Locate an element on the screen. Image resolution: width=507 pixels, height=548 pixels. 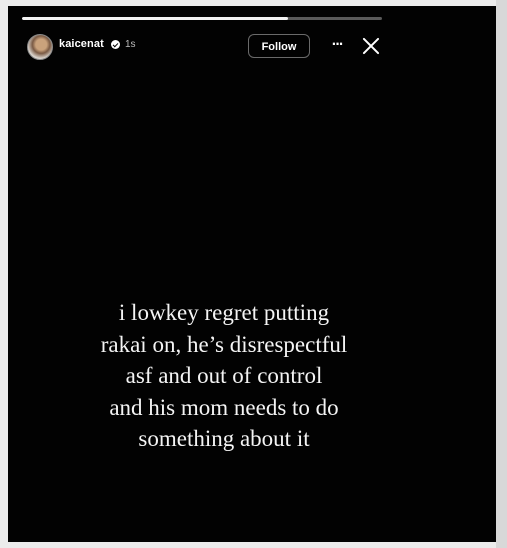
story-header: kaicenat 1s Follow ··· is located at coordinates (254, 48).